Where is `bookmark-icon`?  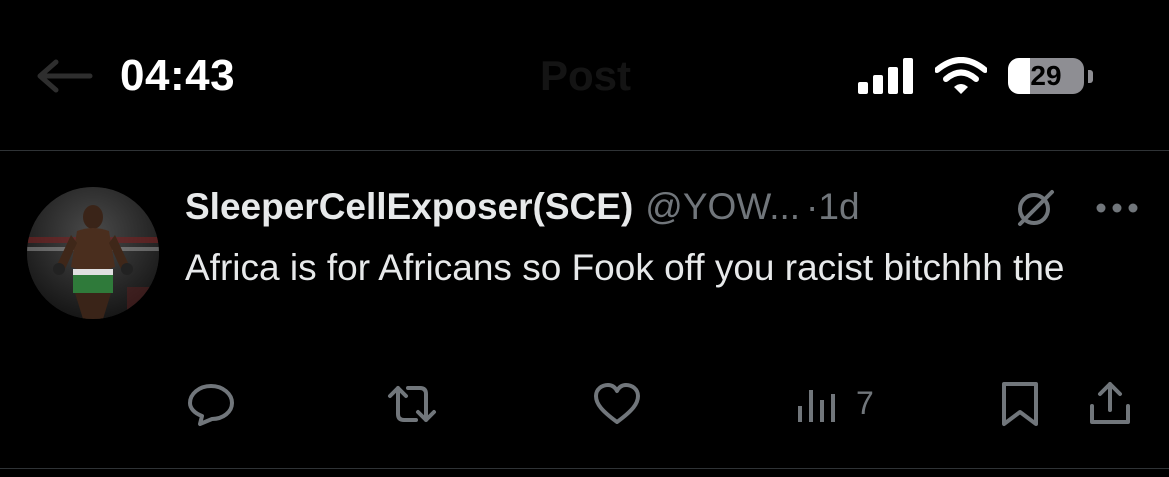
bookmark-icon is located at coordinates (1020, 404).